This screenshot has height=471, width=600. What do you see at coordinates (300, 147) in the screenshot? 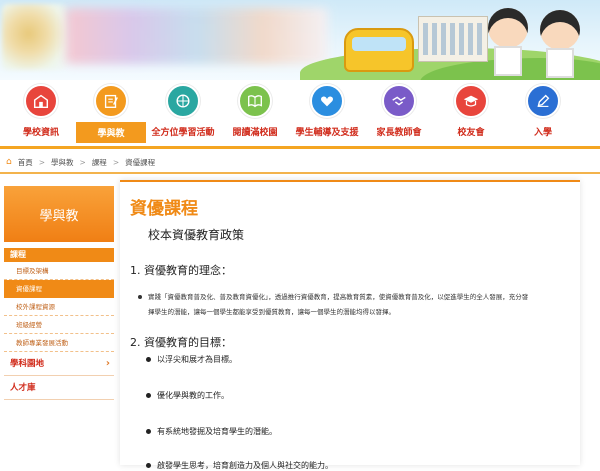
I see `nav-divider` at bounding box center [300, 147].